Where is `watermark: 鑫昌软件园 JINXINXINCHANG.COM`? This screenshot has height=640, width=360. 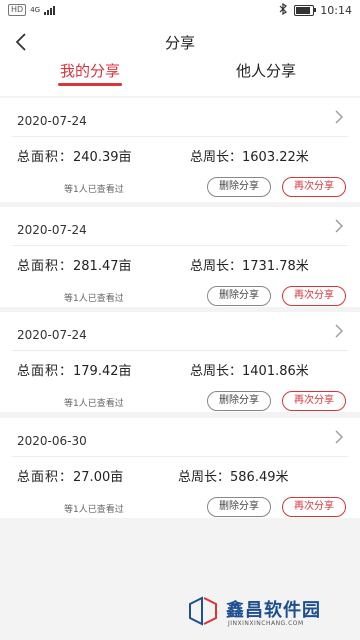
watermark: 鑫昌软件园 JINXINXINCHANG.COM is located at coordinates (267, 614).